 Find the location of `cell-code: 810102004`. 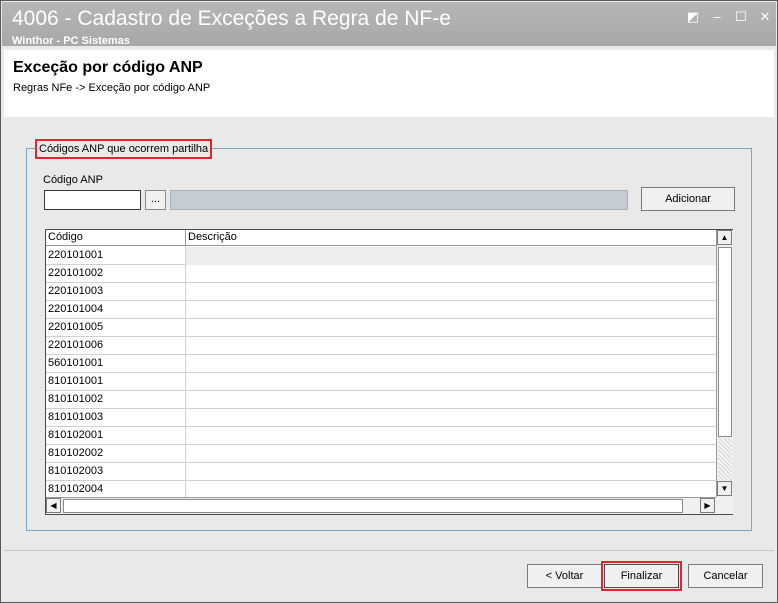

cell-code: 810102004 is located at coordinates (116, 489).